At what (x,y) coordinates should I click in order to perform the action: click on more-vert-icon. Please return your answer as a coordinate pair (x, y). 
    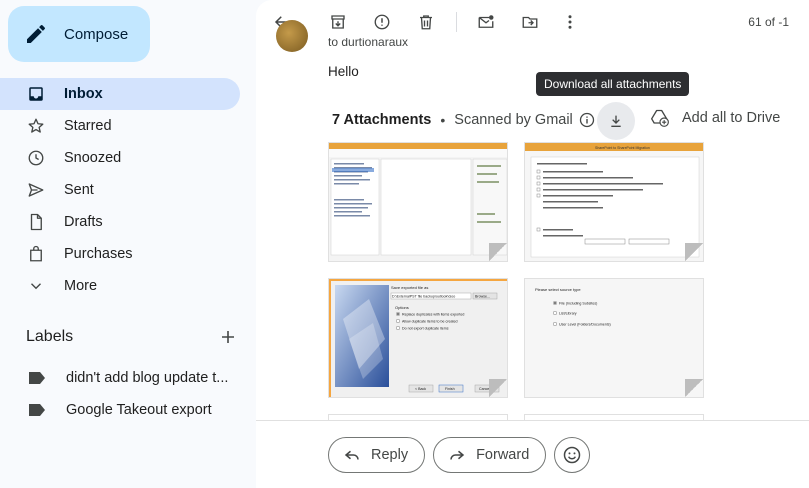
    Looking at the image, I should click on (570, 22).